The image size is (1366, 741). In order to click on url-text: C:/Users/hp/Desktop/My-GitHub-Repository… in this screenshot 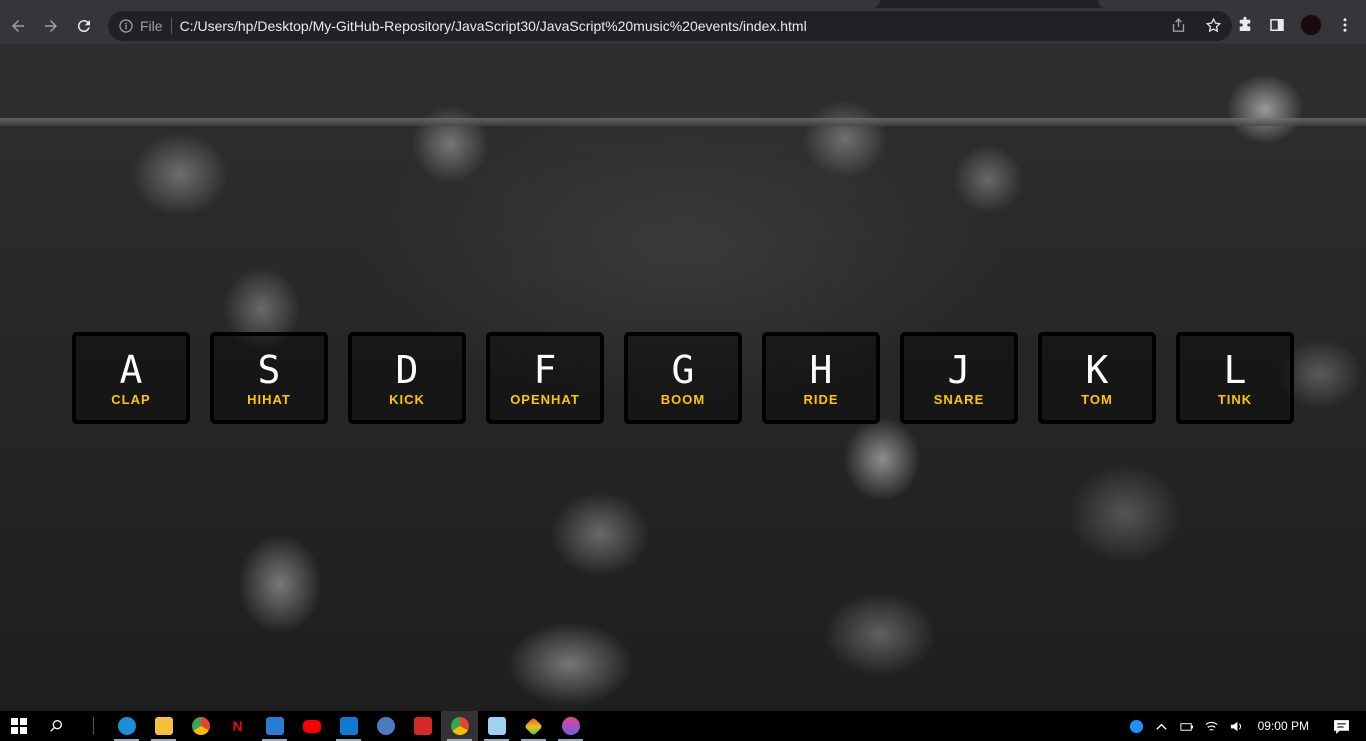, I will do `click(493, 26)`.